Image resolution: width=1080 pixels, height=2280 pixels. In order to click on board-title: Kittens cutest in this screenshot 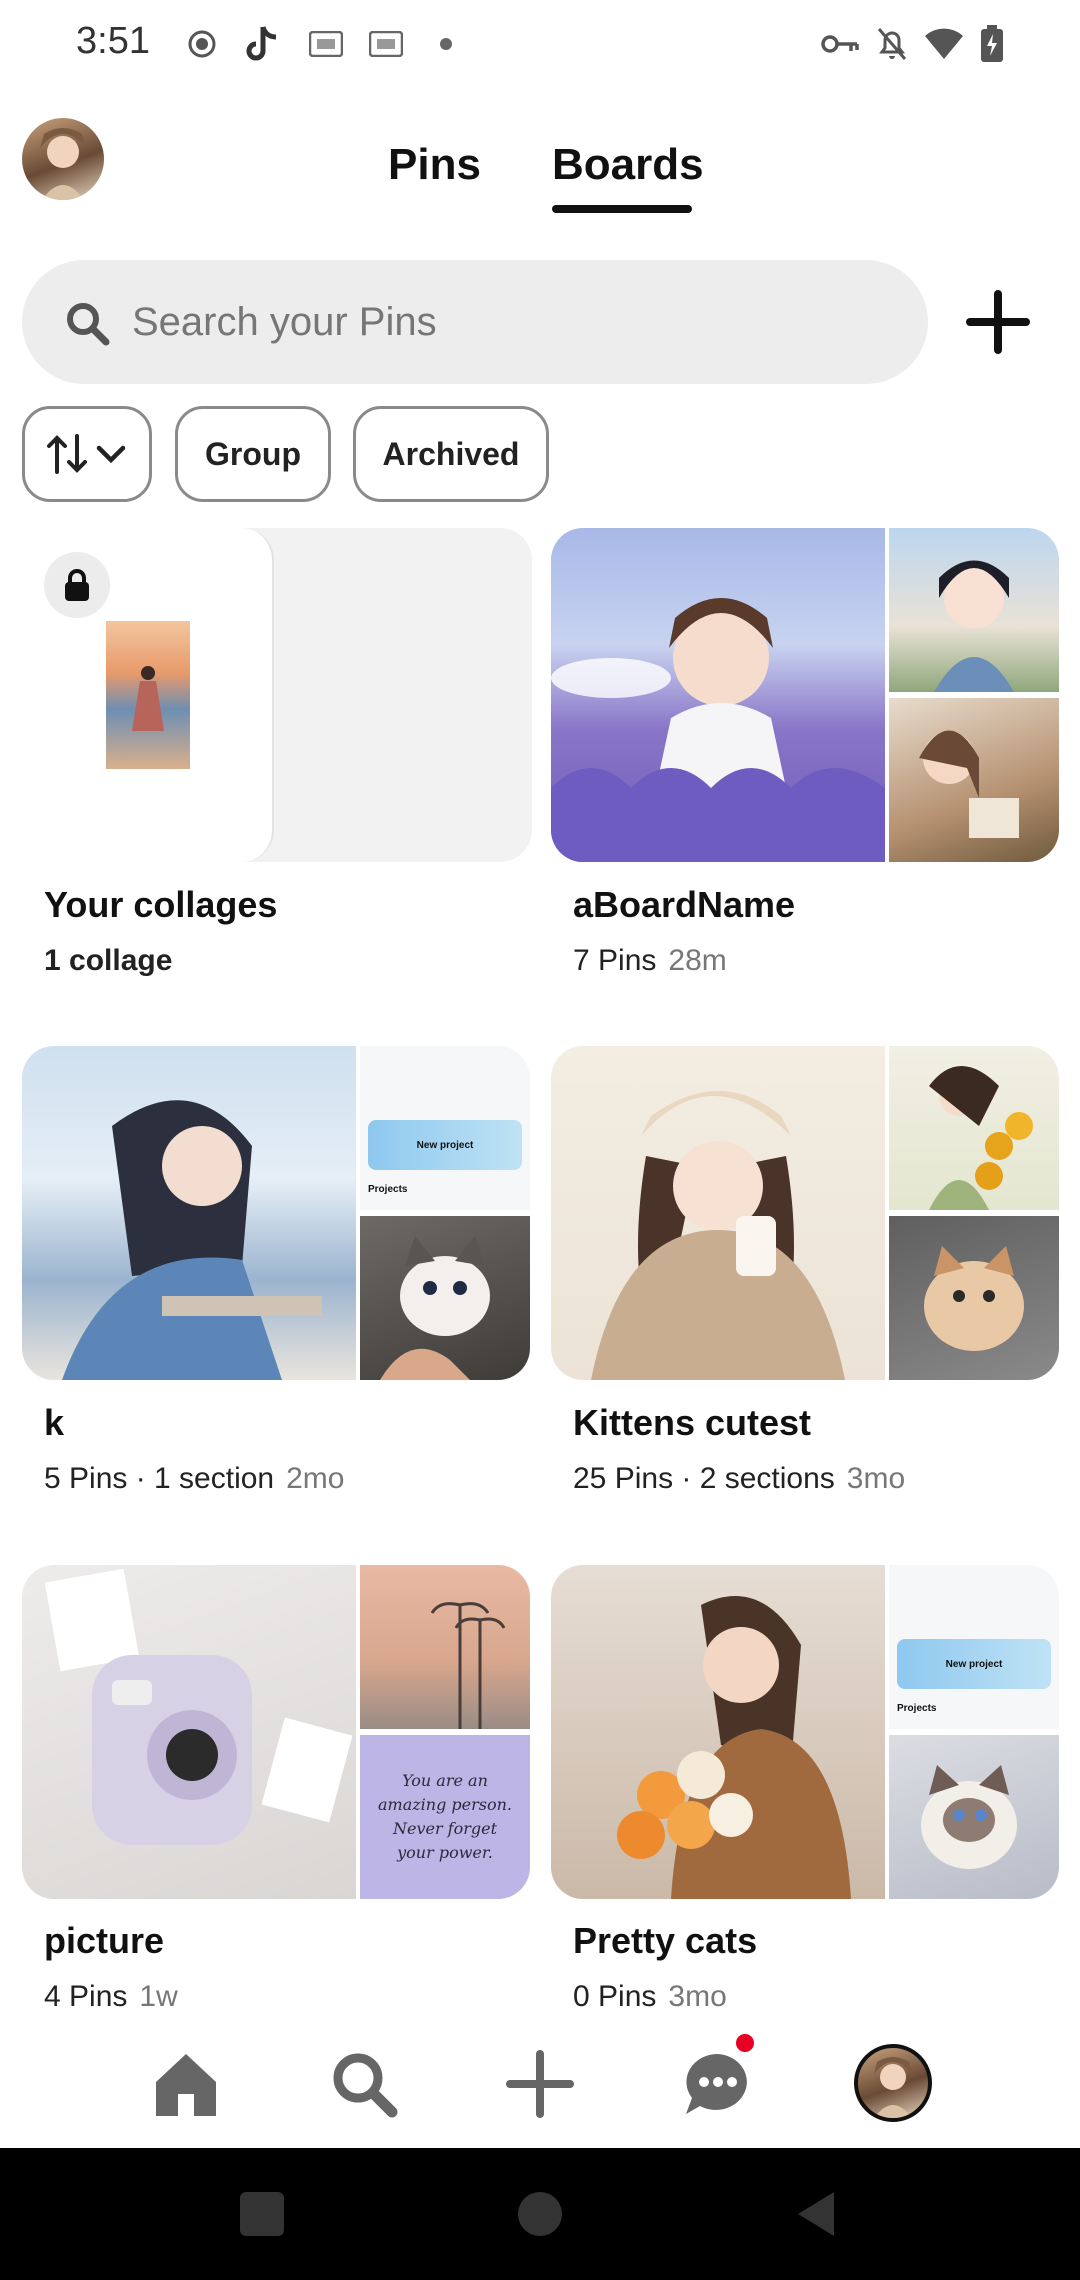, I will do `click(692, 1423)`.